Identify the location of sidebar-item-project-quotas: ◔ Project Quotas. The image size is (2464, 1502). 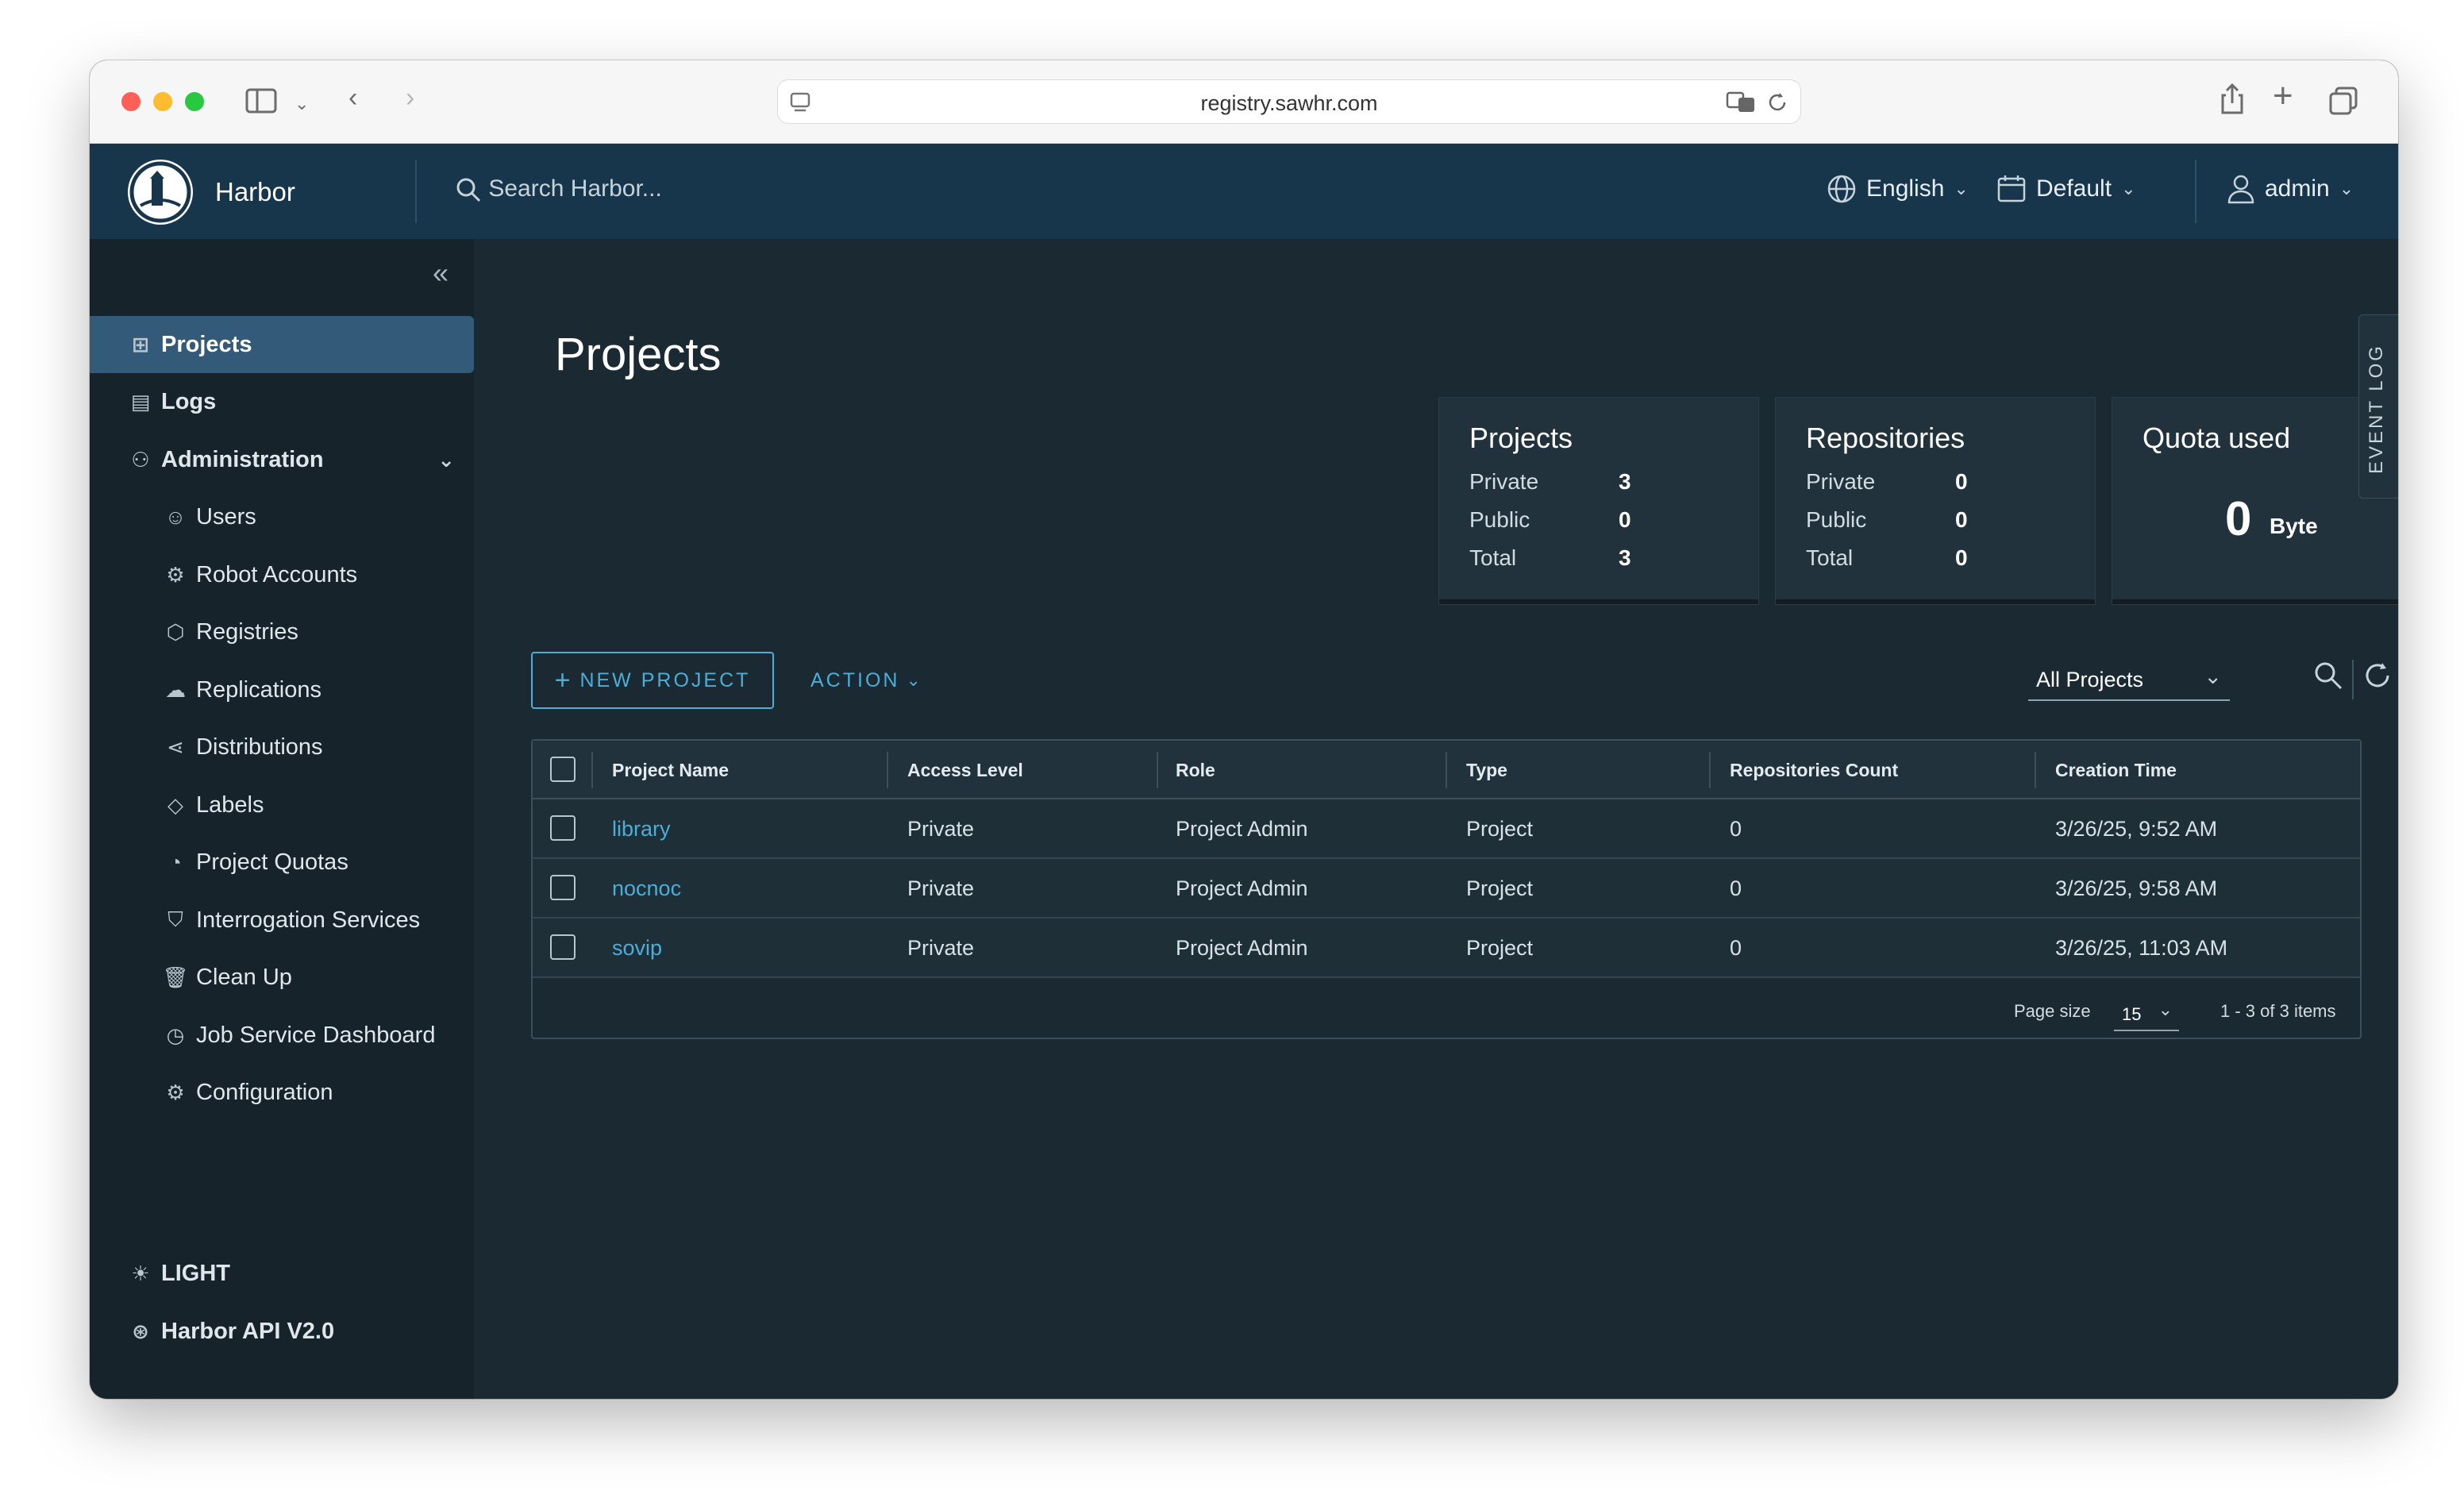
(282, 862).